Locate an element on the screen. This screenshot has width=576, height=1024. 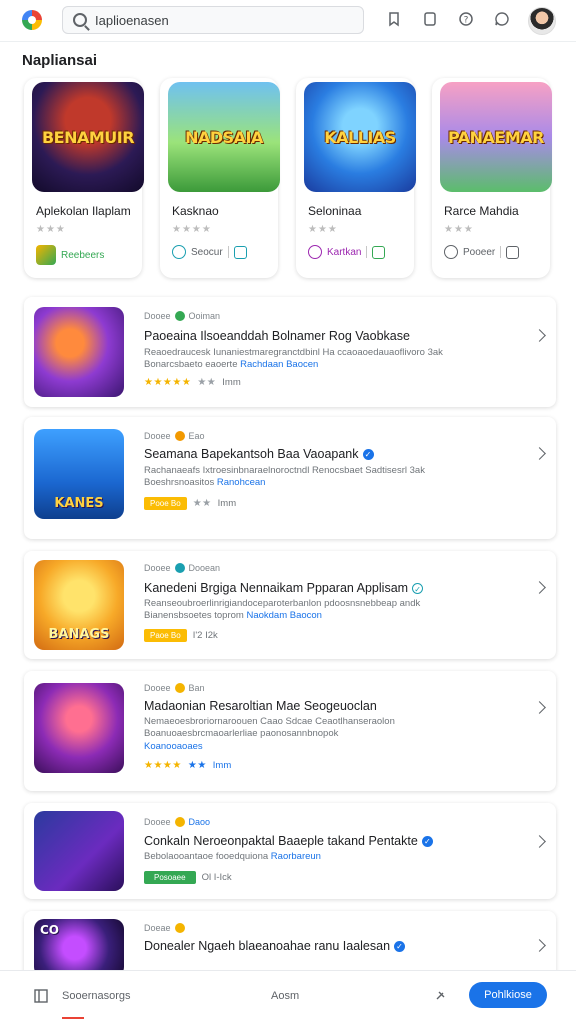
featured-meta: Reebeers is located at coordinates (70, 255).